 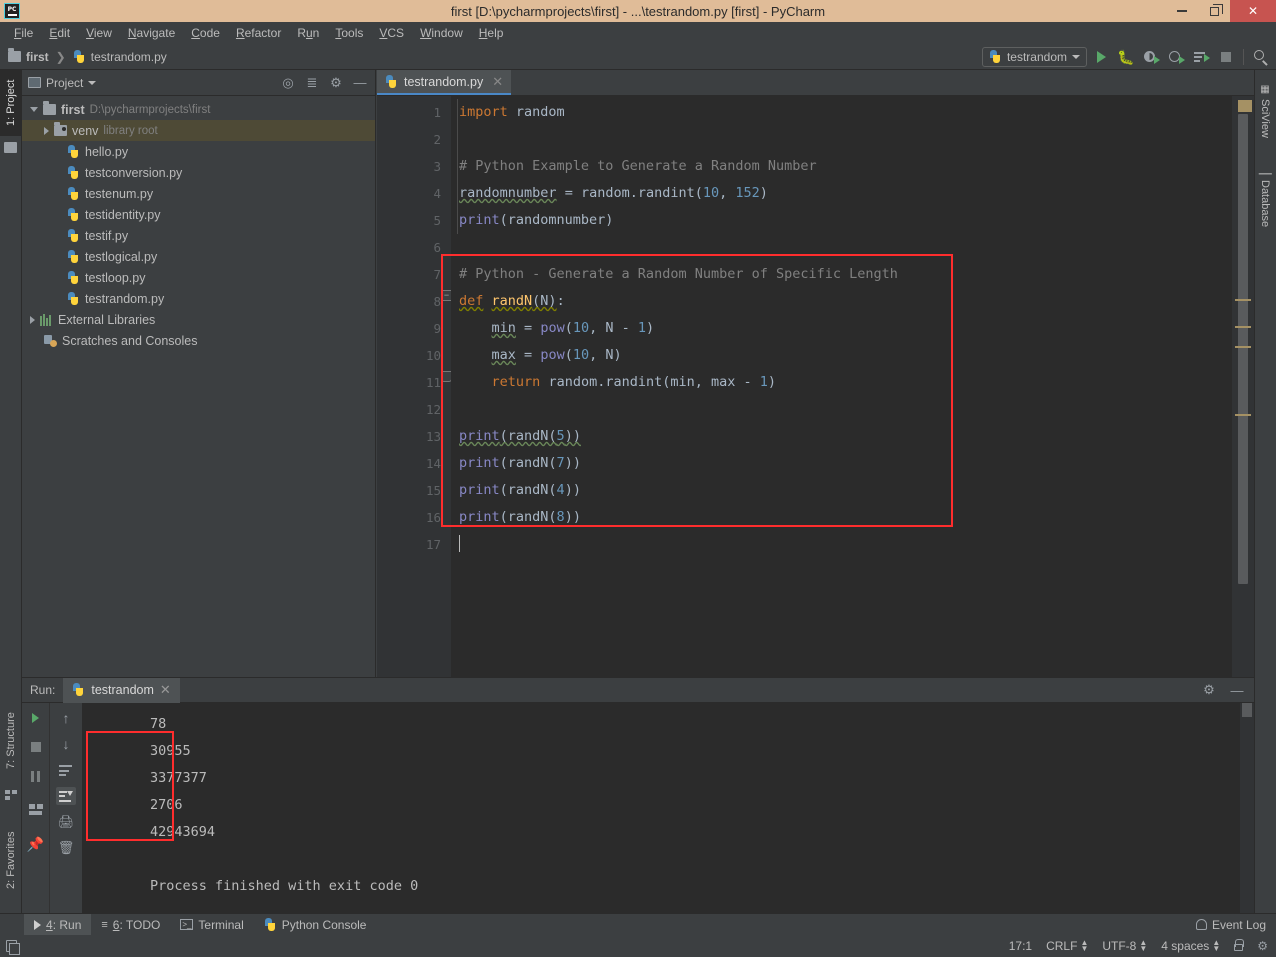 What do you see at coordinates (59, 33) in the screenshot?
I see `menu-edit: Edit` at bounding box center [59, 33].